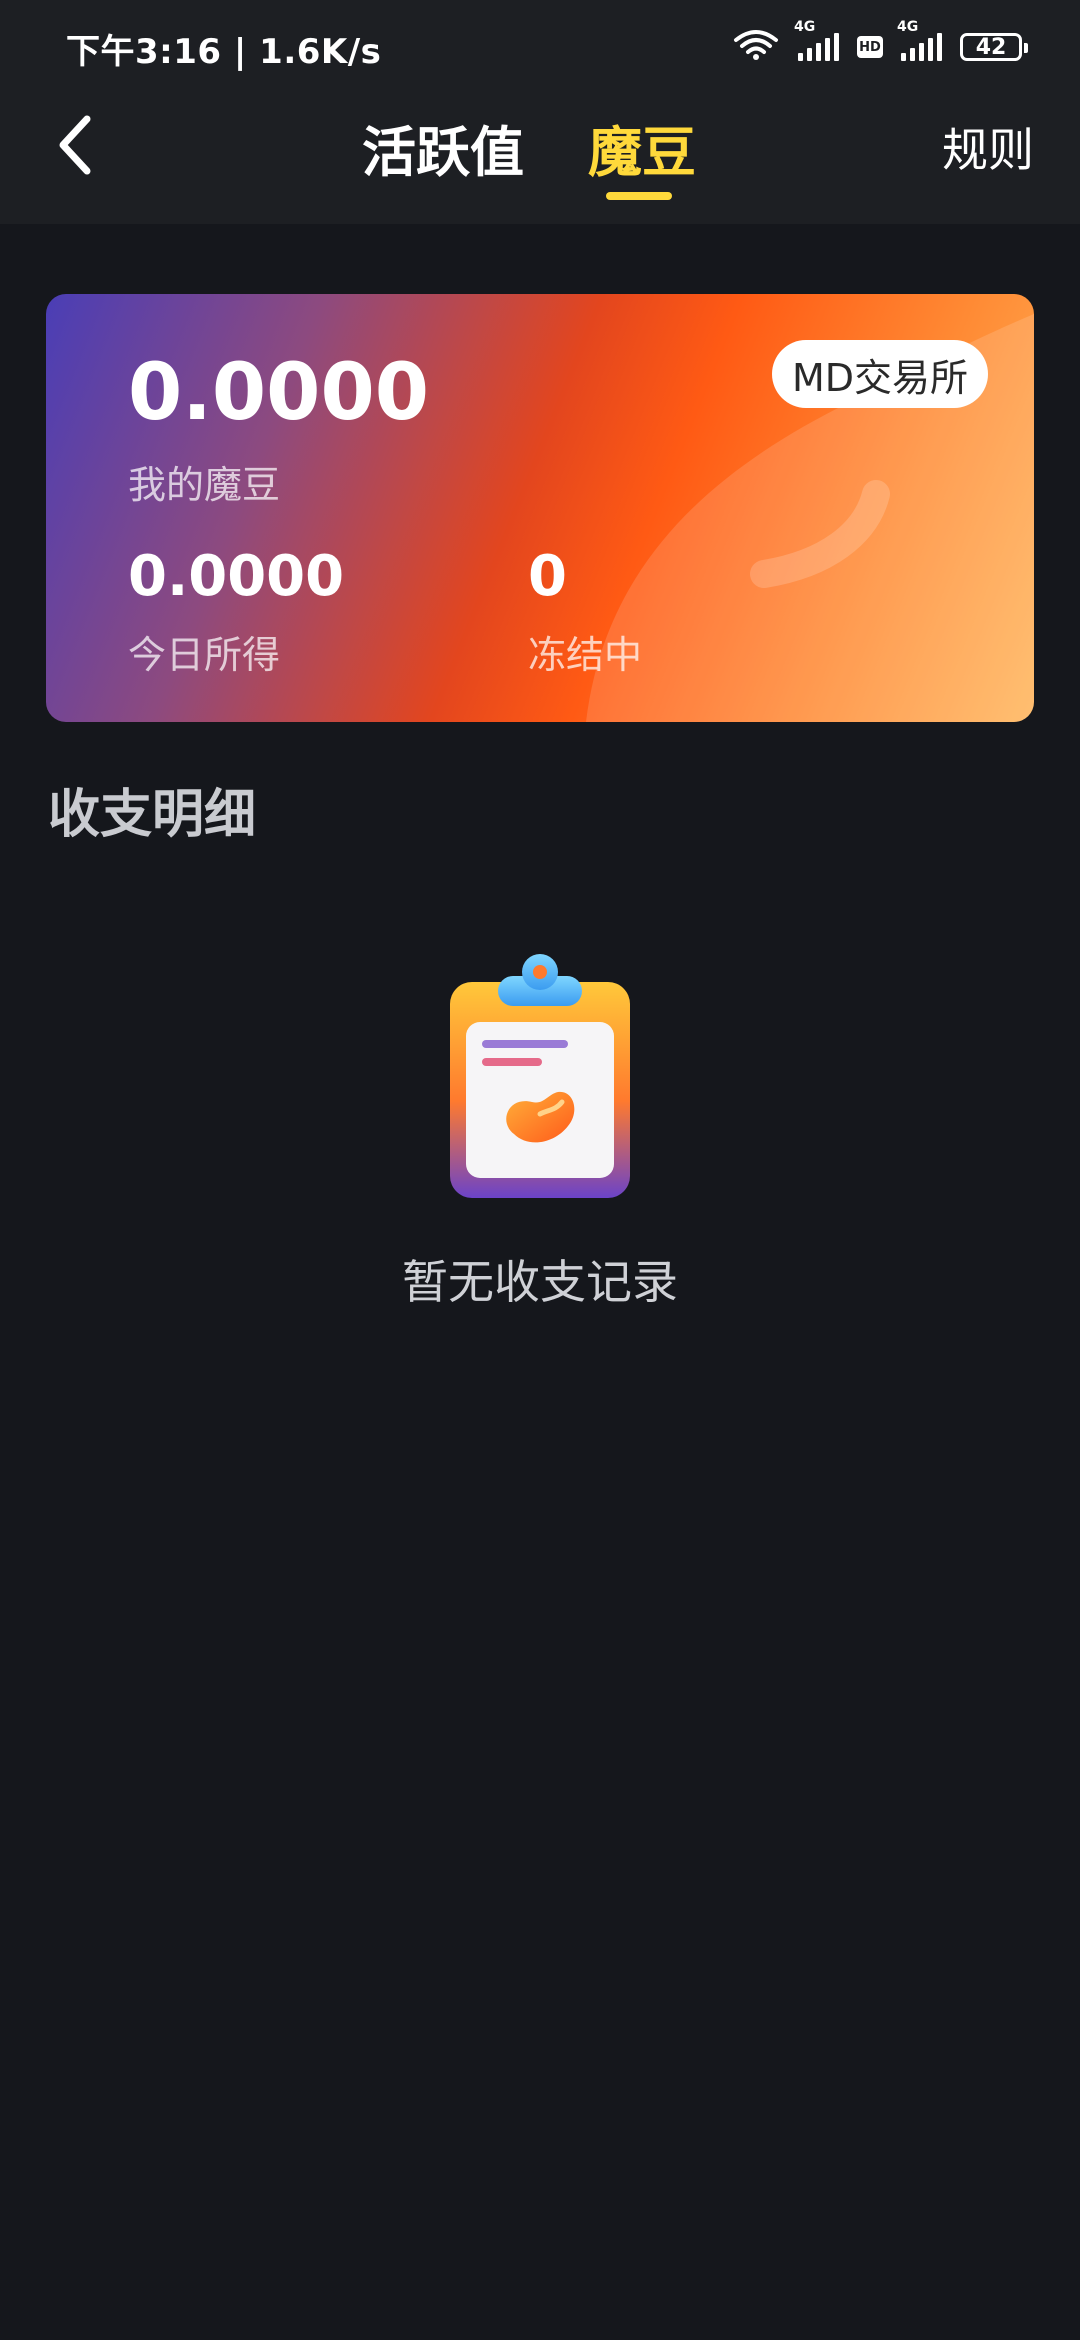  I want to click on signal-icon-1: 4G, so click(816, 40).